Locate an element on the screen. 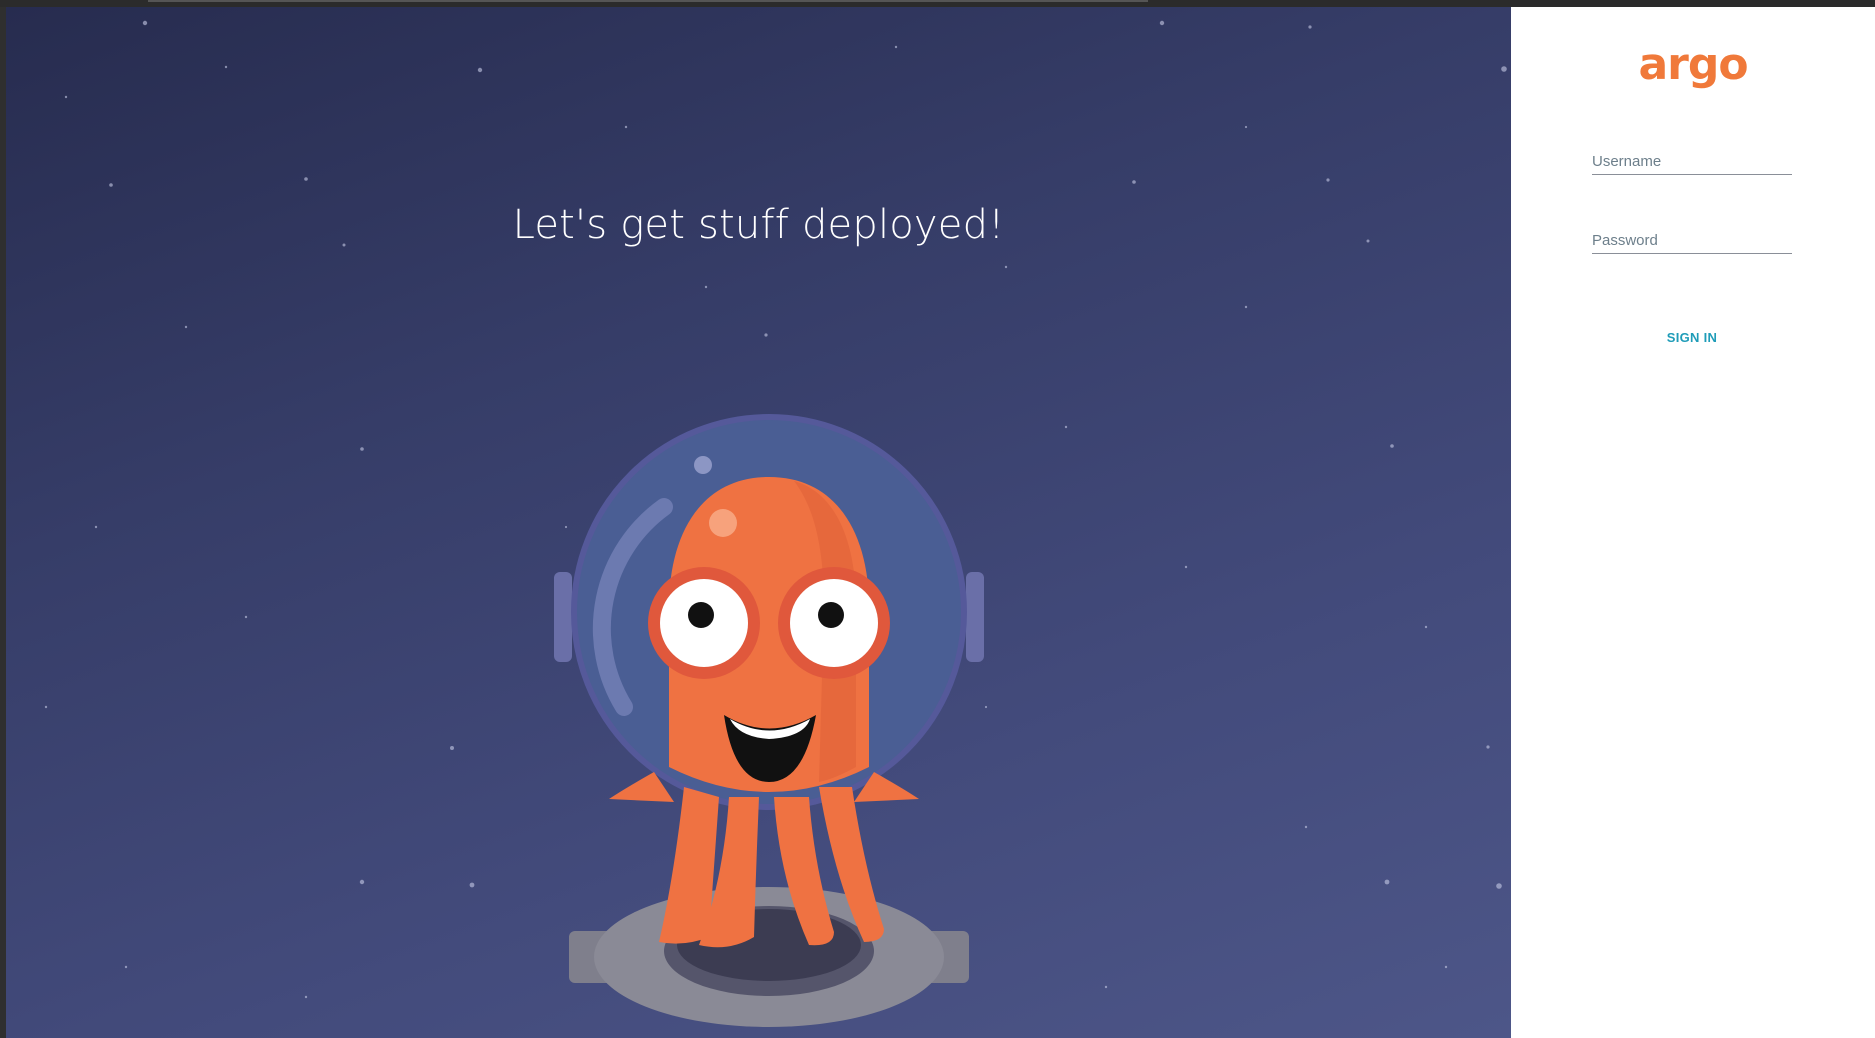 The width and height of the screenshot is (1875, 1038). argo-octopus-astronaut-icon is located at coordinates (769, 720).